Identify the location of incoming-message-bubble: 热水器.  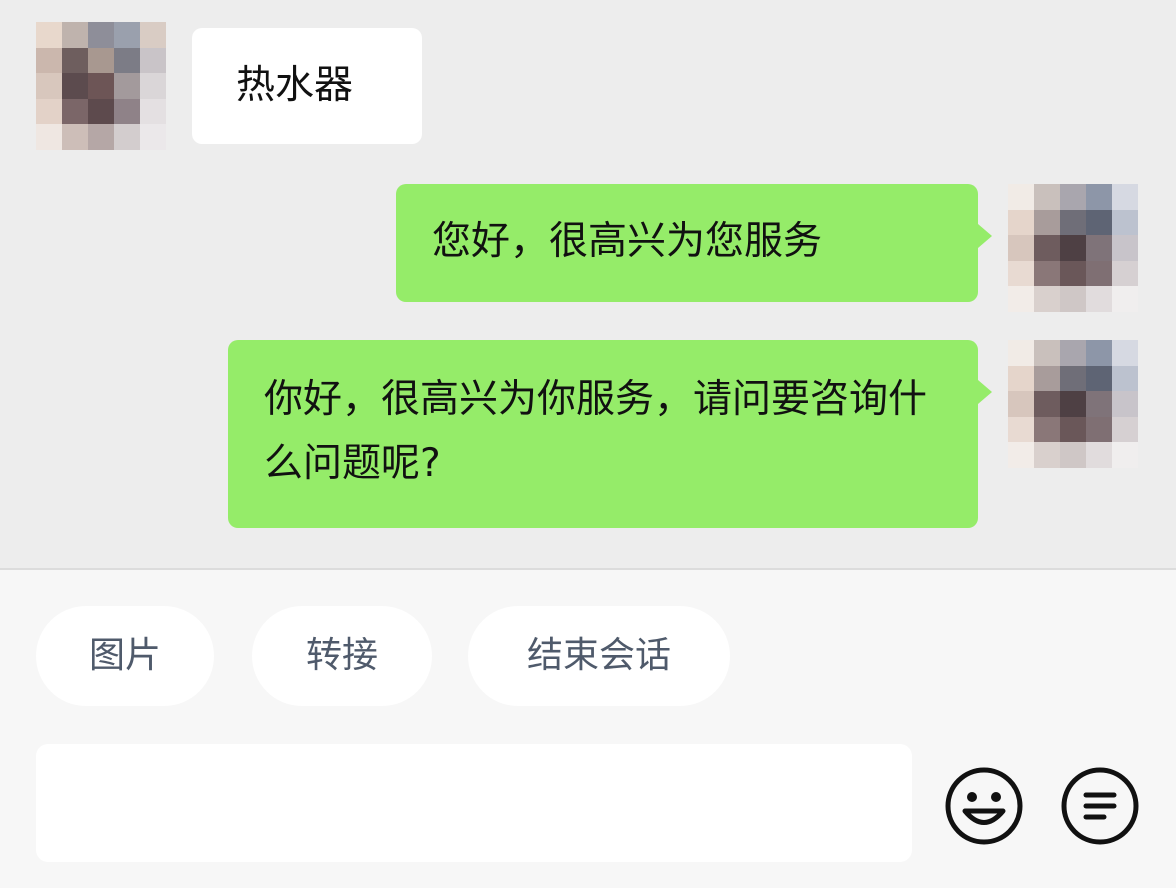
(307, 86).